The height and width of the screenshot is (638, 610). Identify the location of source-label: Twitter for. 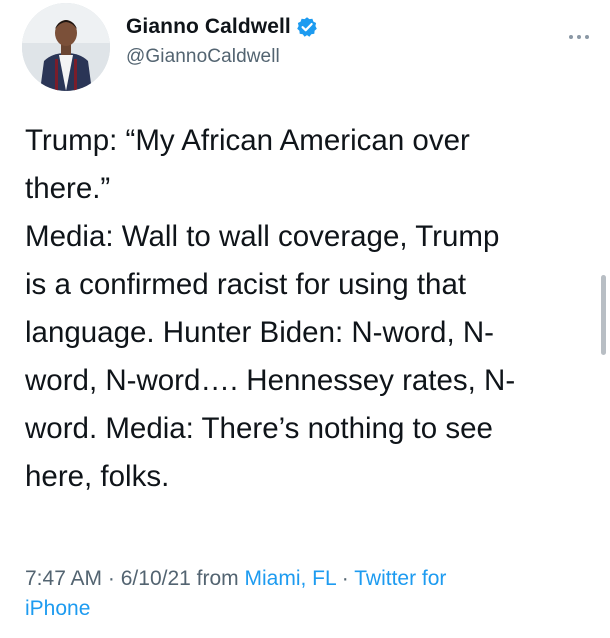
(400, 578).